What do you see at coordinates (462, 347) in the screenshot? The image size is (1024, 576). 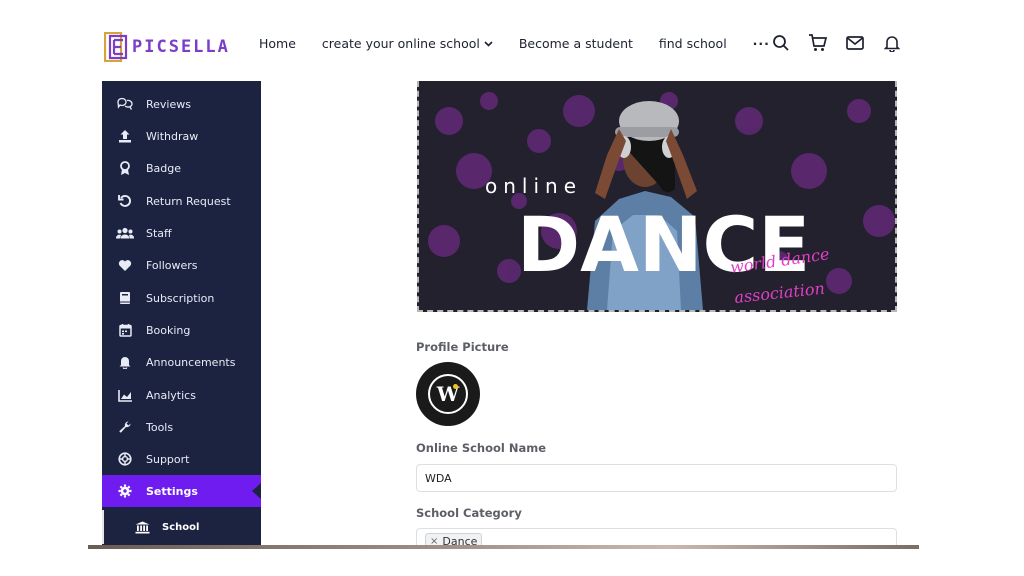 I see `profile-picture-label: Profile Picture` at bounding box center [462, 347].